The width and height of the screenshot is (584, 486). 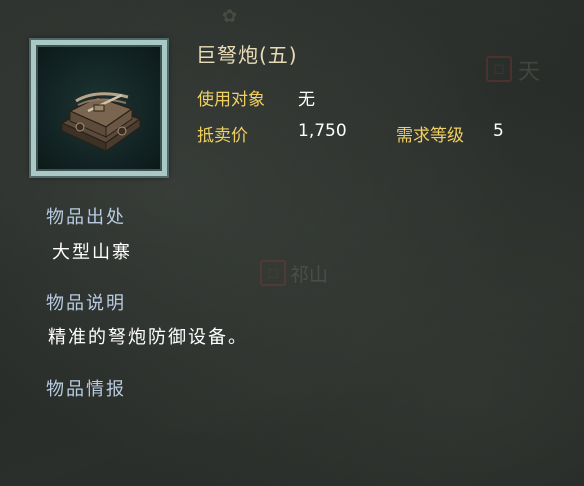 I want to click on map-emblem-icon: ✿, so click(x=230, y=16).